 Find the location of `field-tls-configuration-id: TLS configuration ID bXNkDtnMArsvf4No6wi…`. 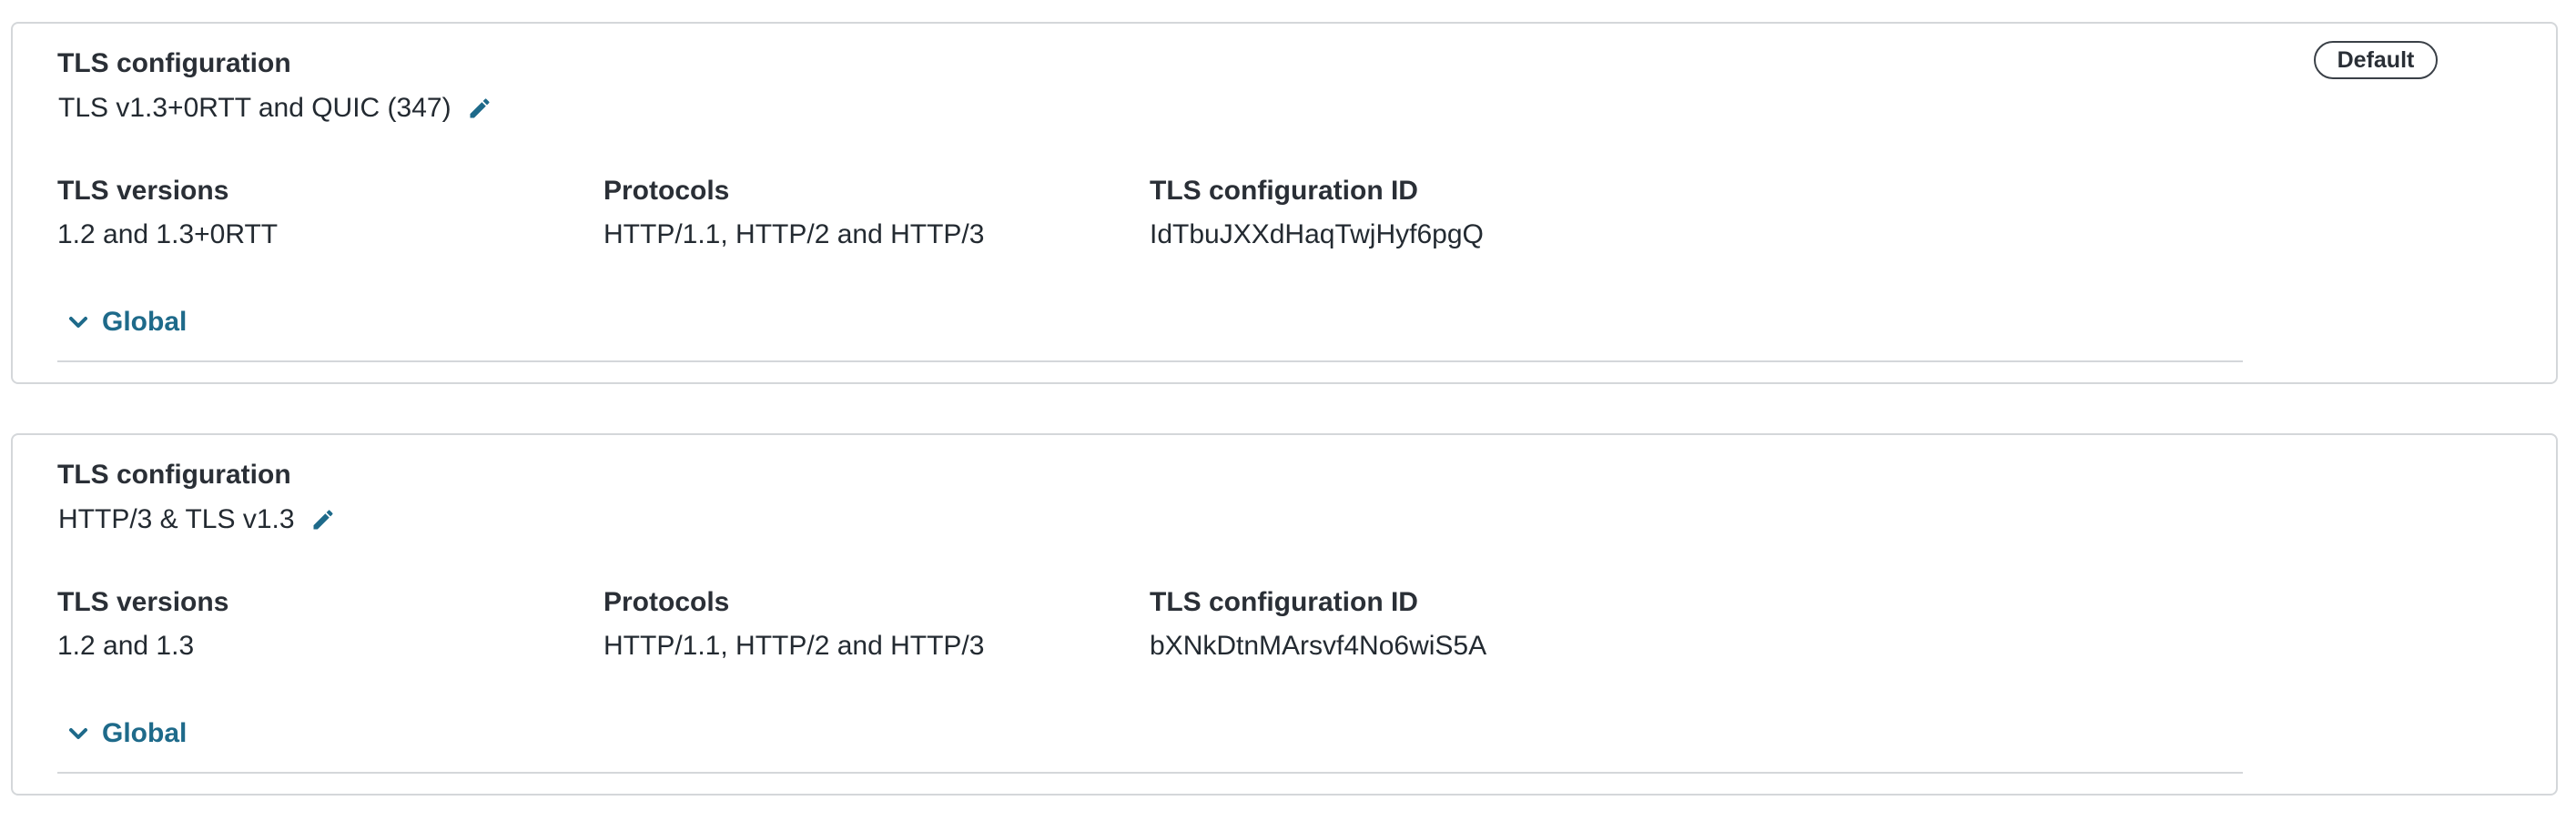

field-tls-configuration-id: TLS configuration ID bXNkDtnMArsvf4No6wi… is located at coordinates (1318, 624).